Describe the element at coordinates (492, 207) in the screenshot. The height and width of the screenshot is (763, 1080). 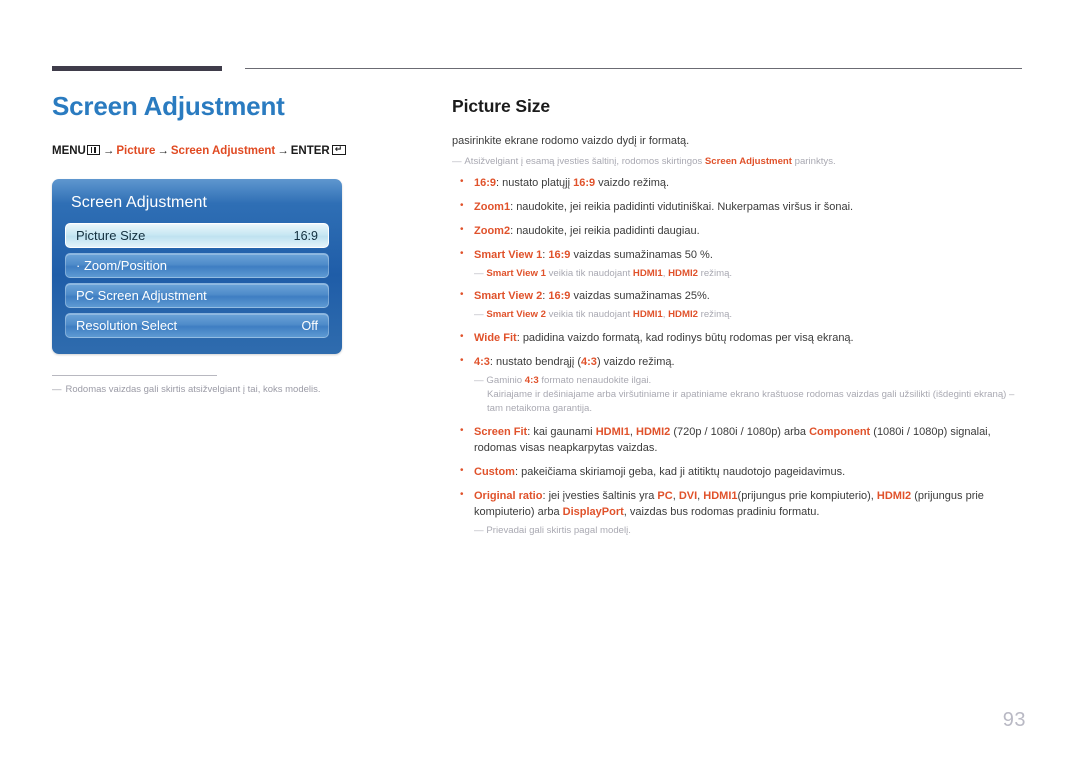
I see `option-term: Zoom1` at that location.